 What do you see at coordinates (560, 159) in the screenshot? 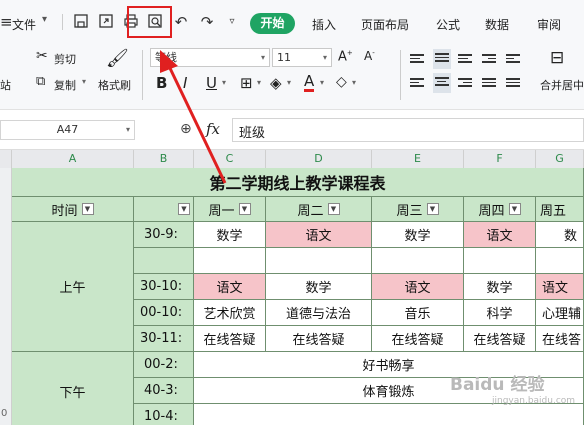
I see `col-header-g: G` at bounding box center [560, 159].